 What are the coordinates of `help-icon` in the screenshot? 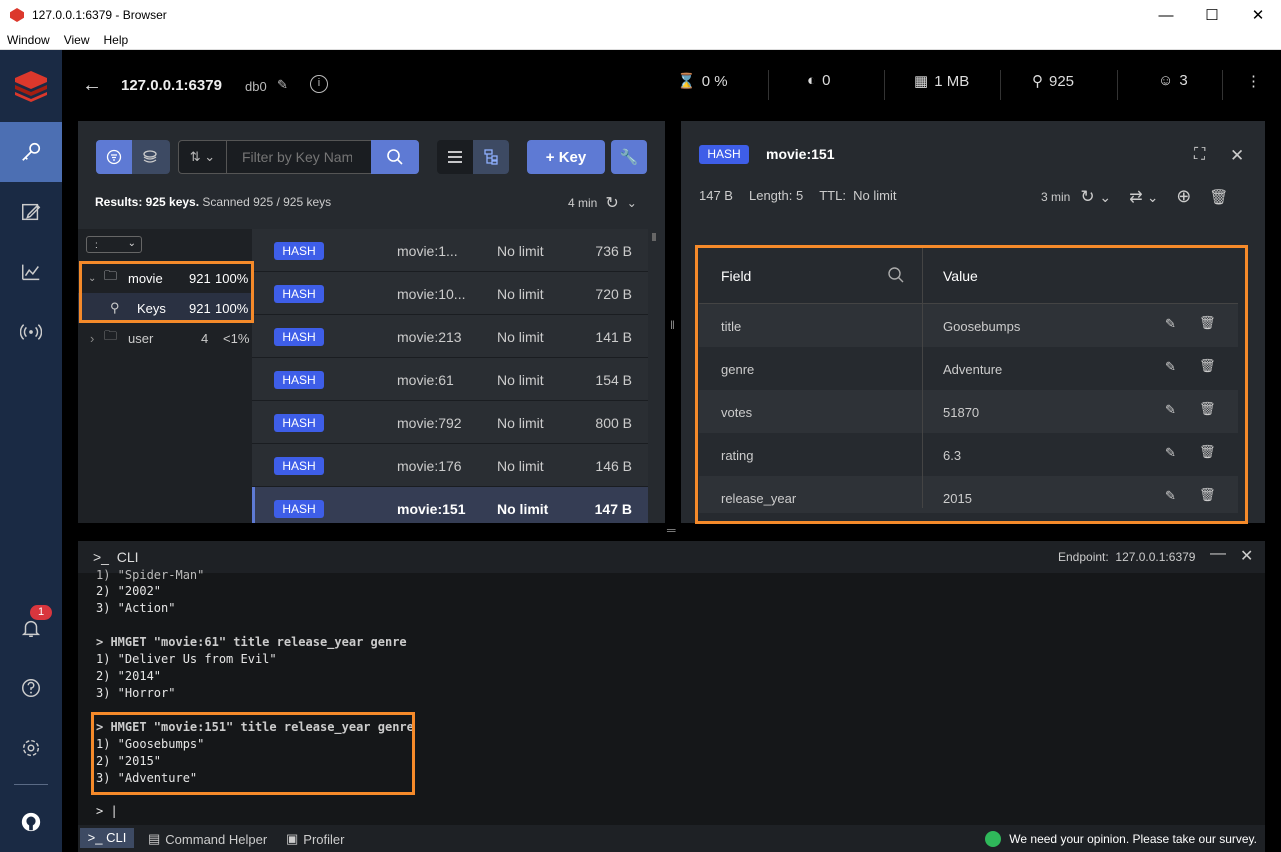 It's located at (31, 688).